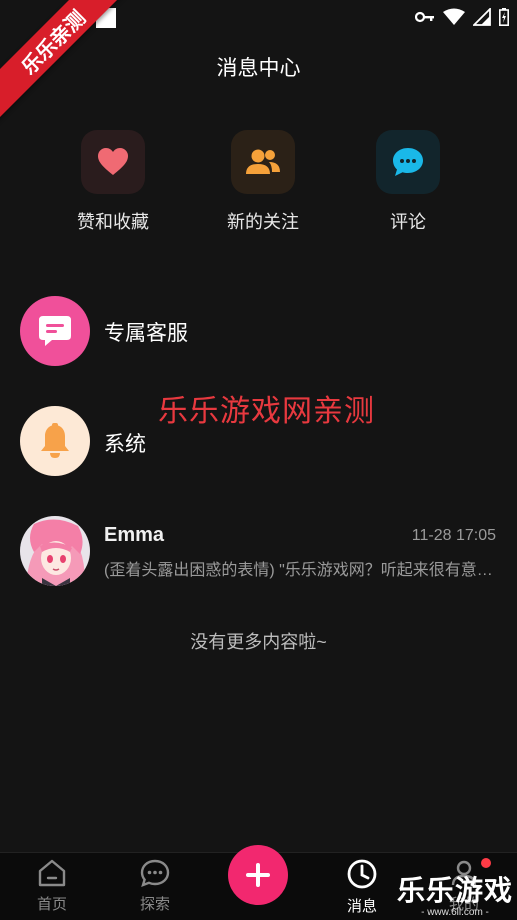 This screenshot has width=517, height=920. What do you see at coordinates (134, 535) in the screenshot?
I see `sender-name: Emma` at bounding box center [134, 535].